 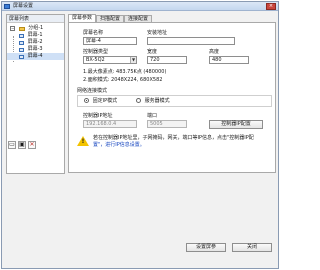 What do you see at coordinates (167, 124) in the screenshot?
I see `port-input: 5005` at bounding box center [167, 124].